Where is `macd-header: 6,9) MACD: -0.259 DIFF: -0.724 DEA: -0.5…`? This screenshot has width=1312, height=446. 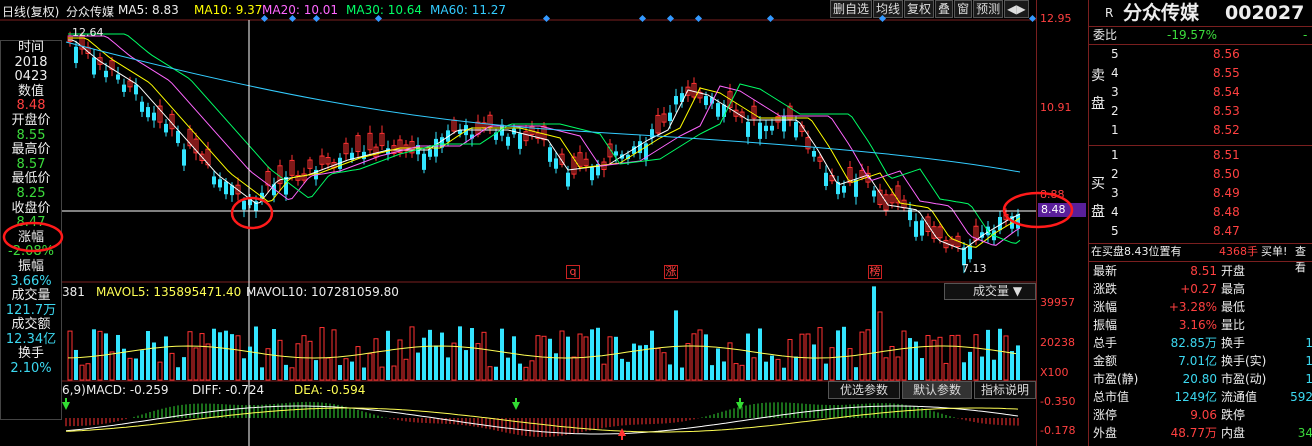 macd-header: 6,9) MACD: -0.259 DIFF: -0.724 DEA: -0.5… is located at coordinates (442, 390).